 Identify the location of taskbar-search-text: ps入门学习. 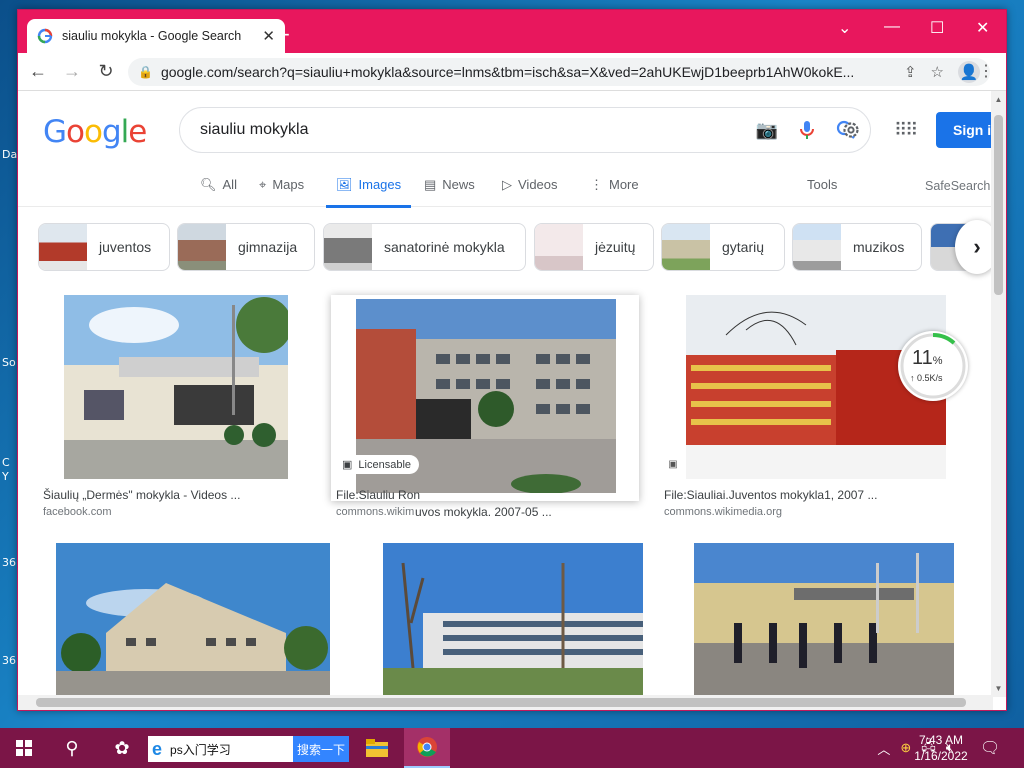
(200, 749).